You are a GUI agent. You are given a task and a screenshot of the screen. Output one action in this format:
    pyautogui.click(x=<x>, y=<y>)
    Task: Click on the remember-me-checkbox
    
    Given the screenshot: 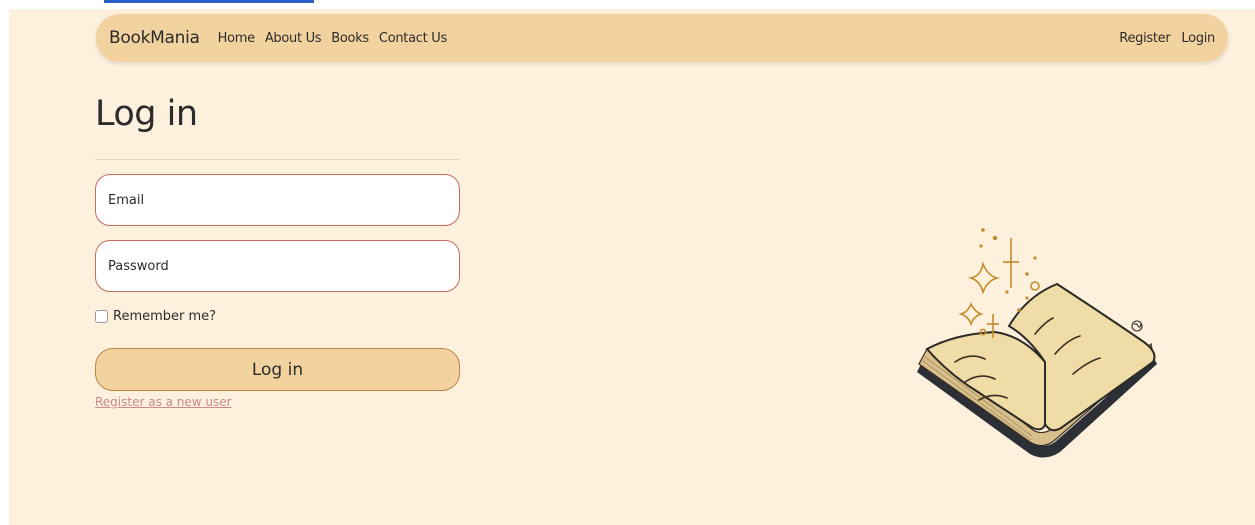 What is the action you would take?
    pyautogui.click(x=101, y=316)
    